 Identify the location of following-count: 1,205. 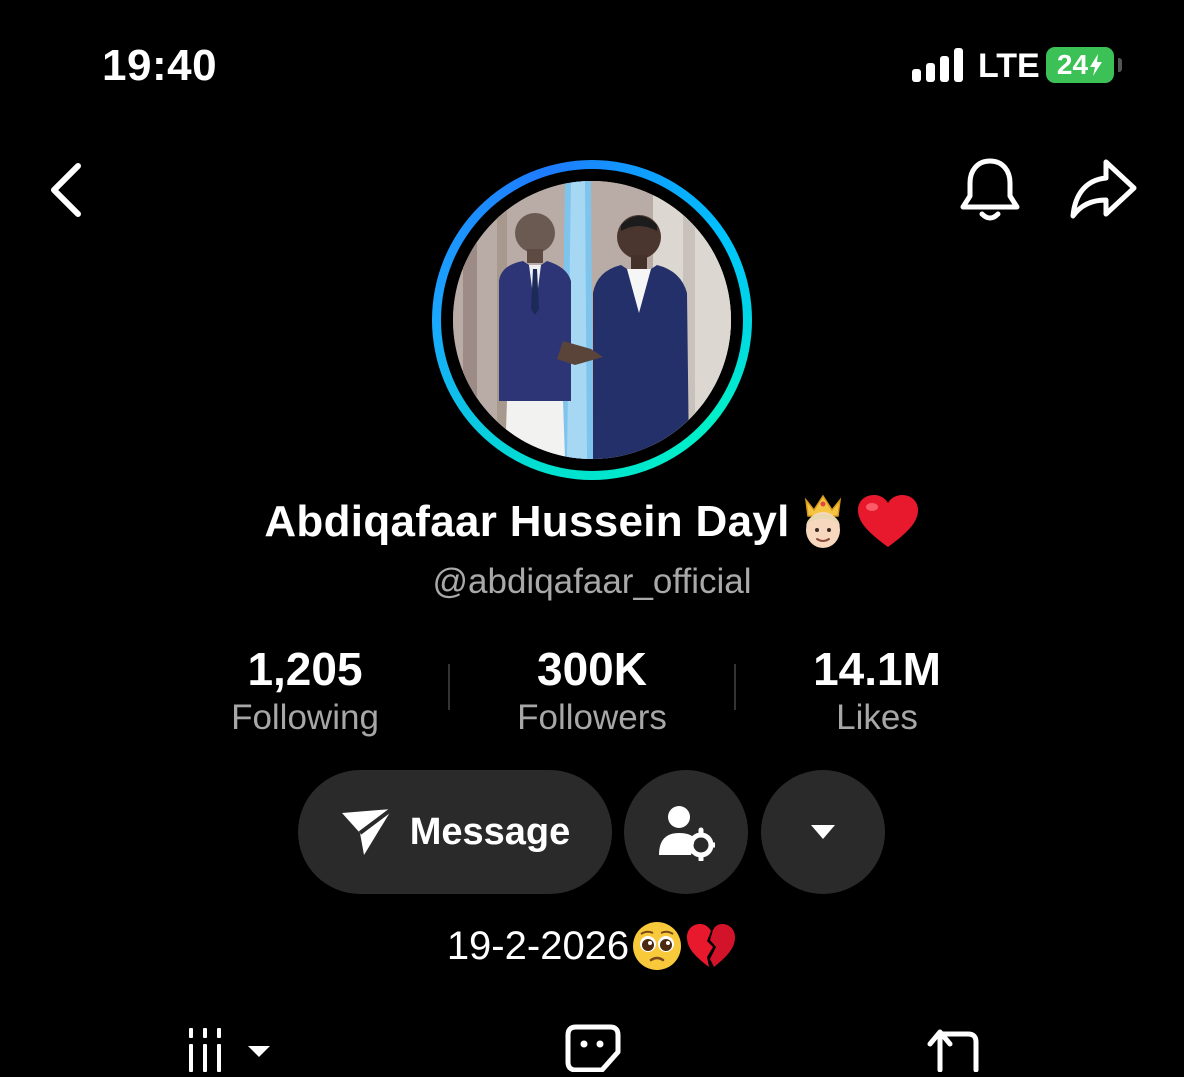
(305, 669).